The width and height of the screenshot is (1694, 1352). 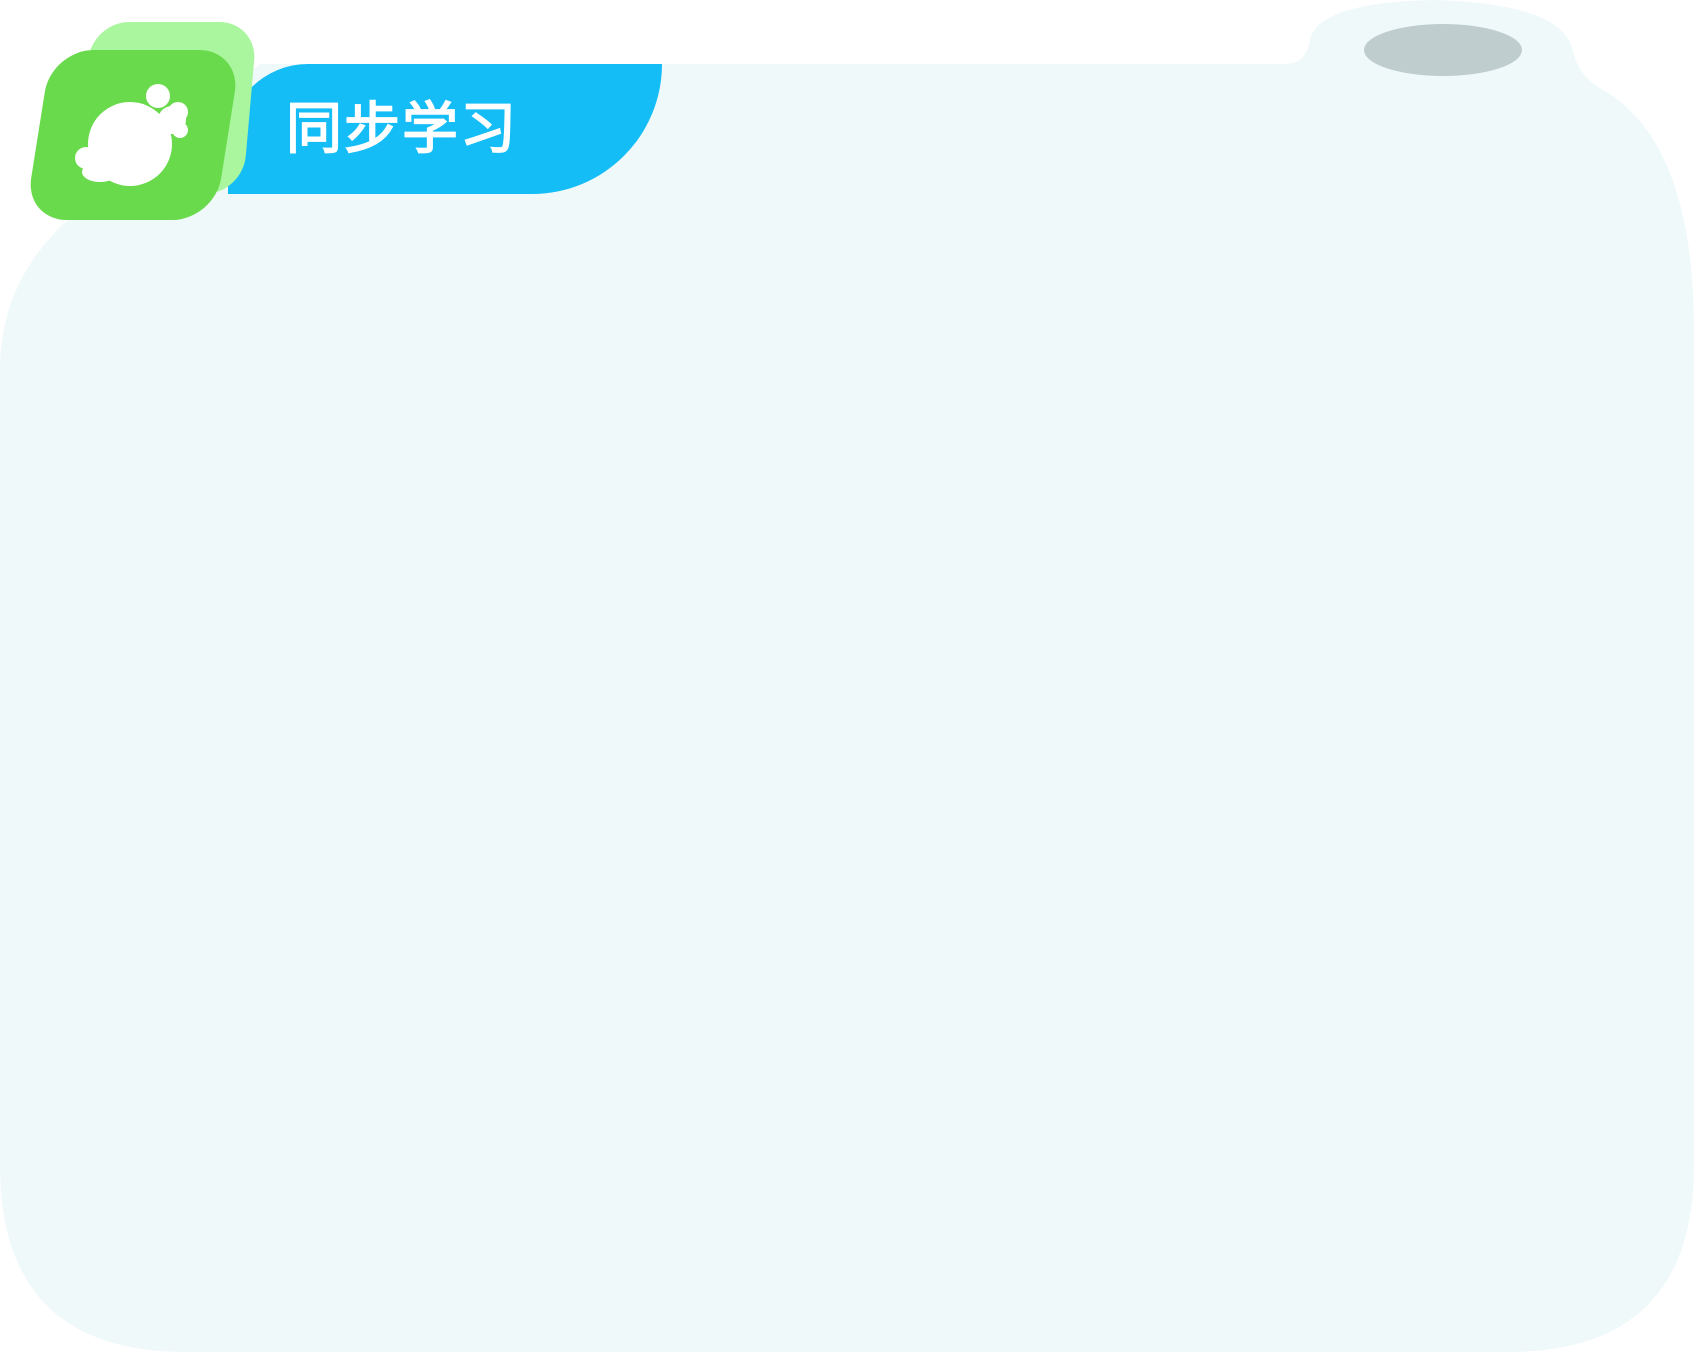 What do you see at coordinates (402, 129) in the screenshot?
I see `page-title: 同步学习` at bounding box center [402, 129].